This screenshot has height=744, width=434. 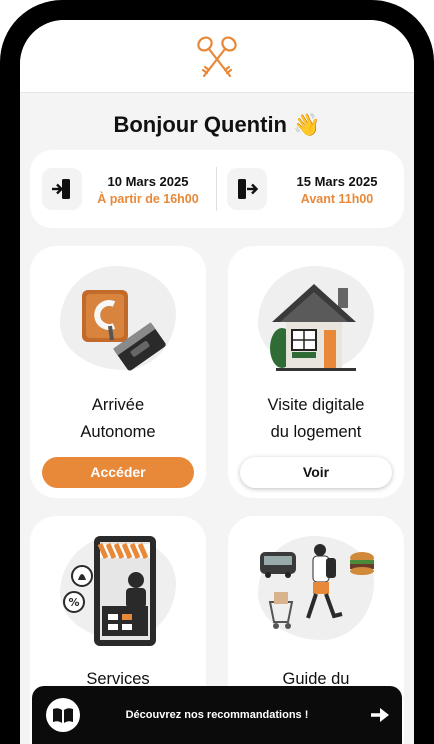 I want to click on banner-text: Découvrez nos recommandations !, so click(x=217, y=715).